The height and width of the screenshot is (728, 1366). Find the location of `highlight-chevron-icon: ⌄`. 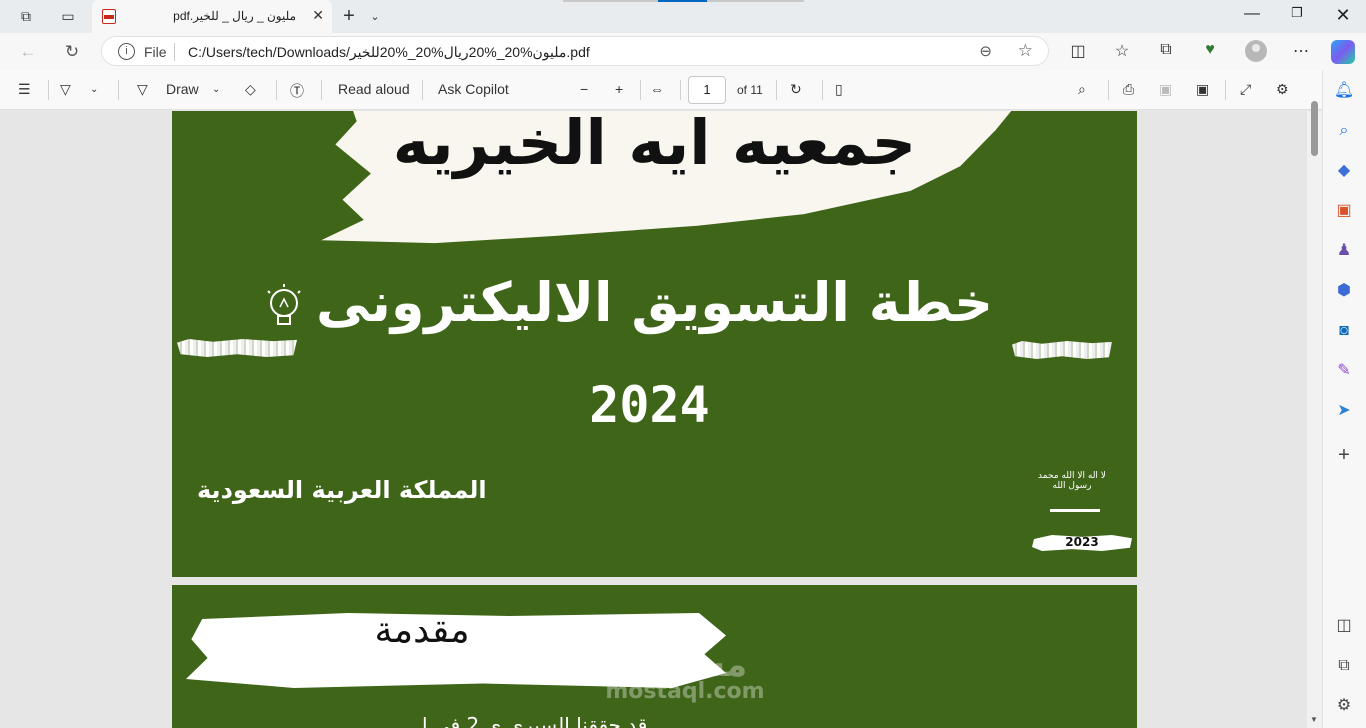

highlight-chevron-icon: ⌄ is located at coordinates (94, 89).